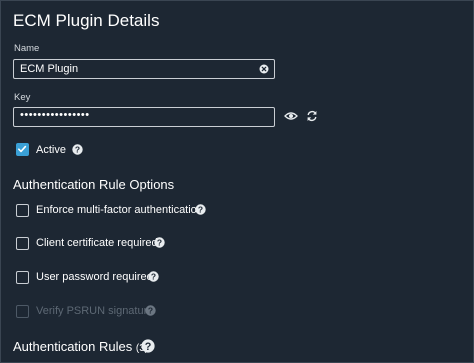  Describe the element at coordinates (55, 115) in the screenshot. I see `key-input-value: ••••••••••••••••` at that location.